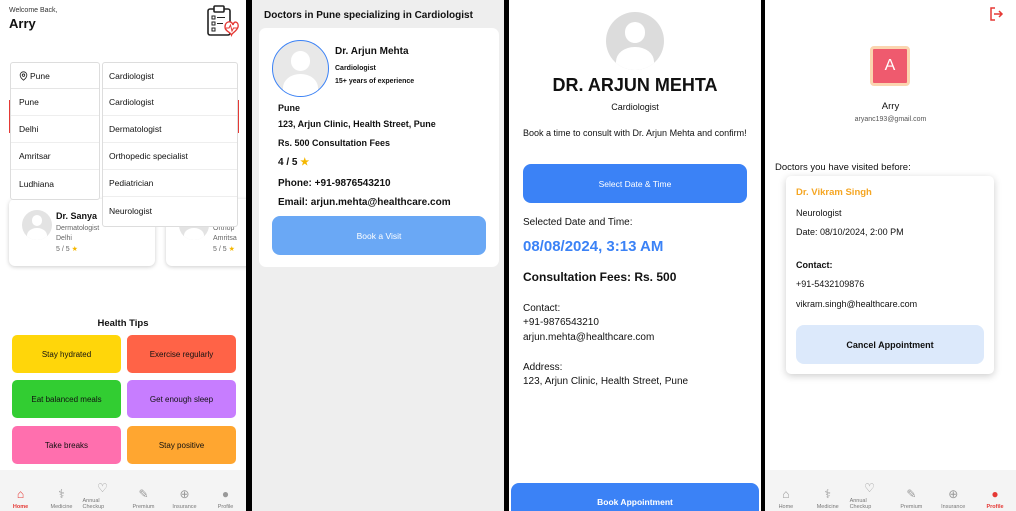 This screenshot has height=511, width=1016. What do you see at coordinates (850, 232) in the screenshot?
I see `visit-date: Date: 08/10/2024, 2:00 PM` at bounding box center [850, 232].